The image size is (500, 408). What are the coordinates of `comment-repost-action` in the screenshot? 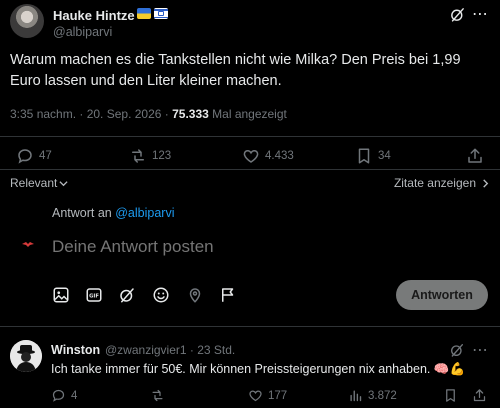 It's located at (160, 395).